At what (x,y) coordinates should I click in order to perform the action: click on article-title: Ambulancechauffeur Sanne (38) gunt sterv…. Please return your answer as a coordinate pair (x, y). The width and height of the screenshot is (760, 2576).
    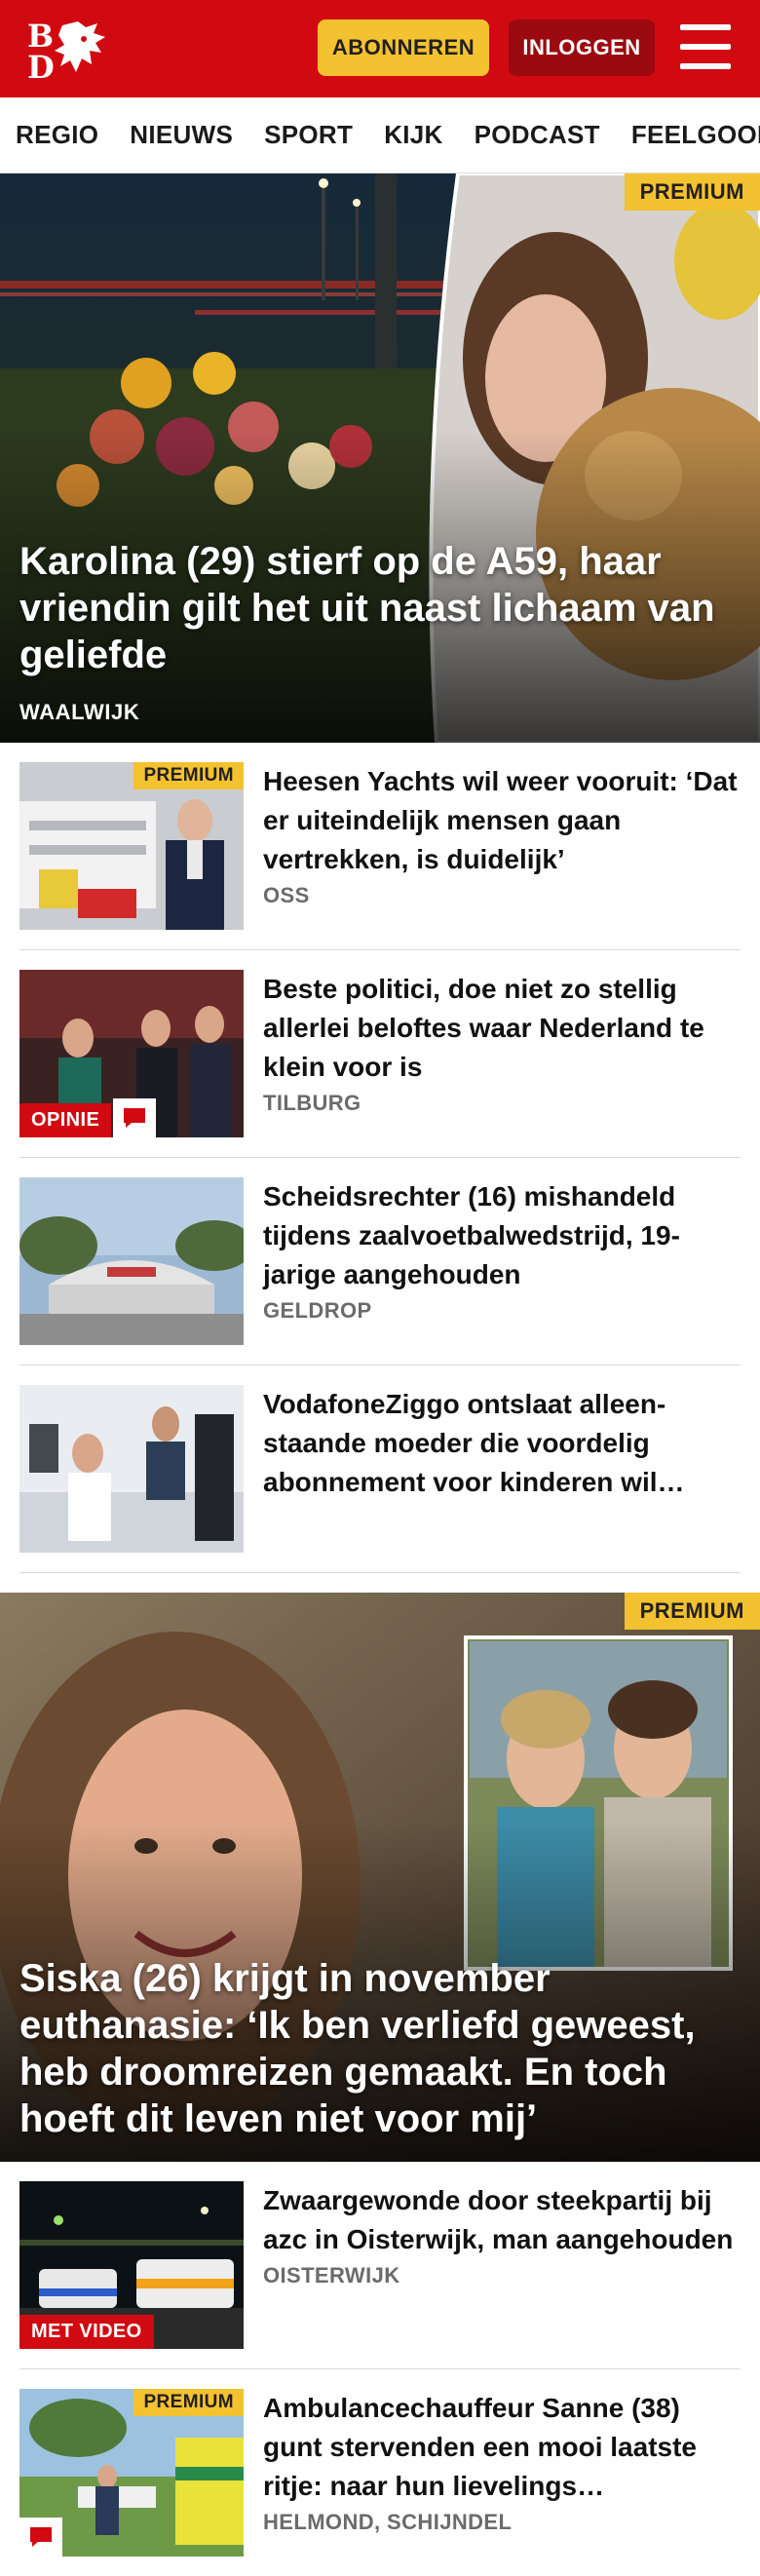
    Looking at the image, I should click on (502, 2447).